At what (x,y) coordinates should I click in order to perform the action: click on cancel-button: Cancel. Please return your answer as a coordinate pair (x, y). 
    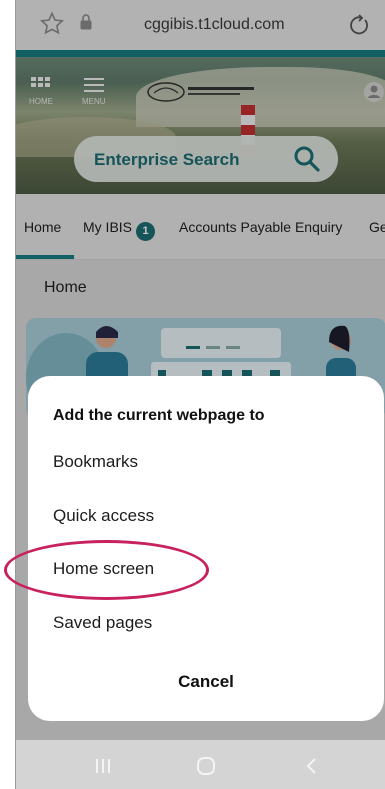
    Looking at the image, I should click on (206, 682).